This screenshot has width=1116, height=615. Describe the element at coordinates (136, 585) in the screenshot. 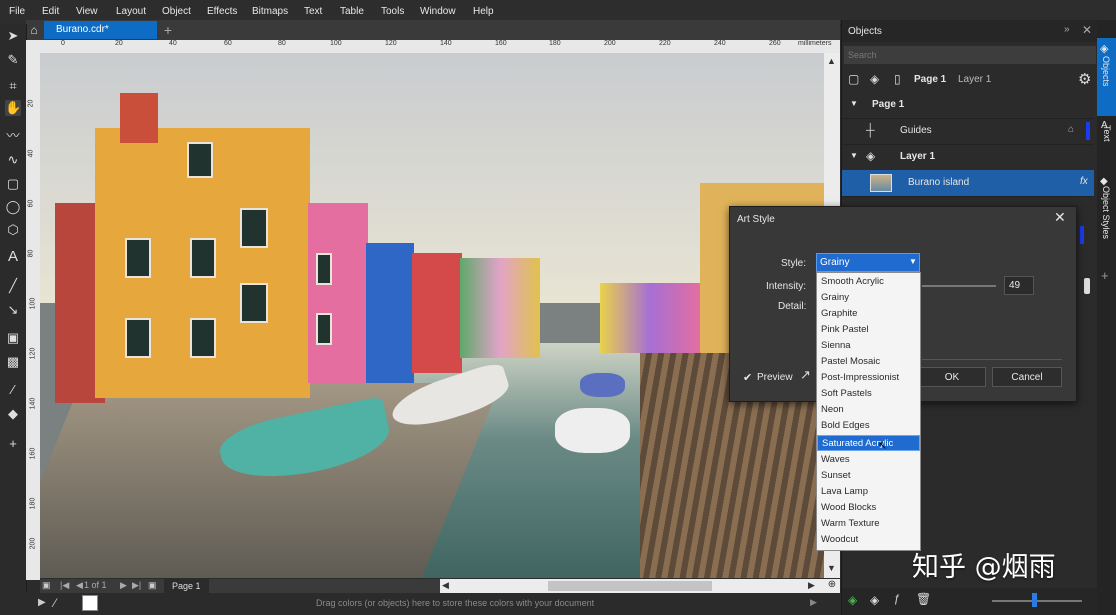

I see `last-page-icon: ▶|` at that location.